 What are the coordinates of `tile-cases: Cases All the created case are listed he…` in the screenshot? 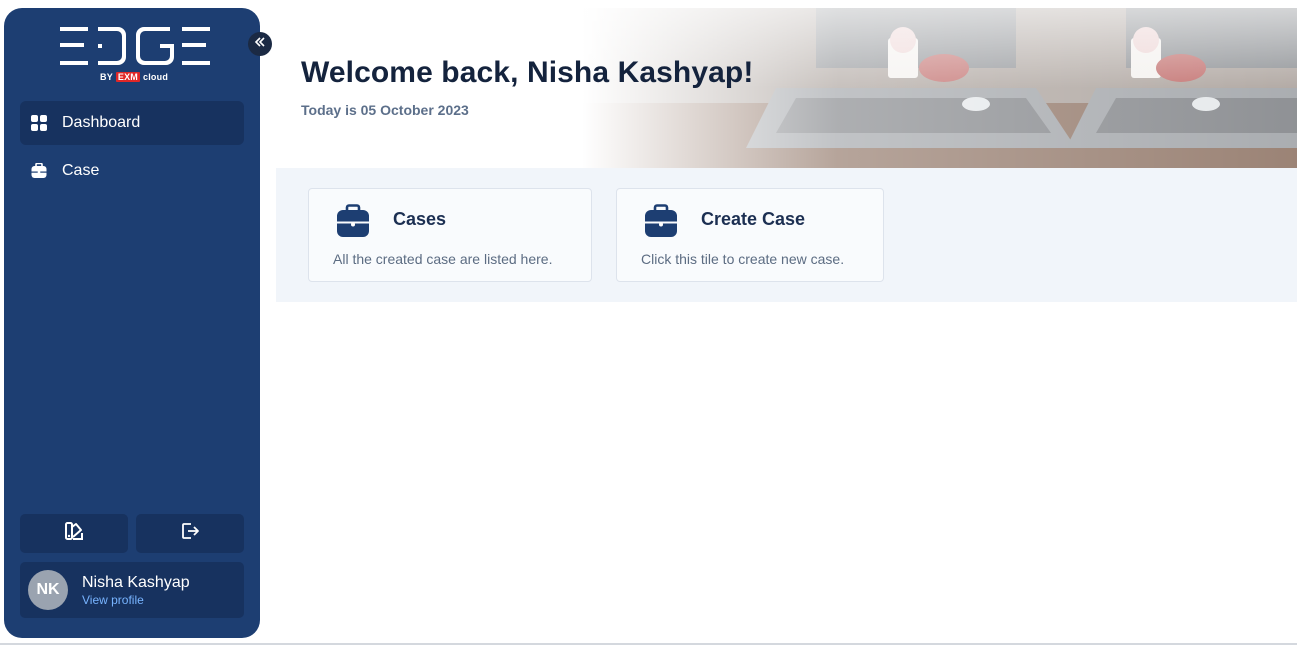 It's located at (450, 235).